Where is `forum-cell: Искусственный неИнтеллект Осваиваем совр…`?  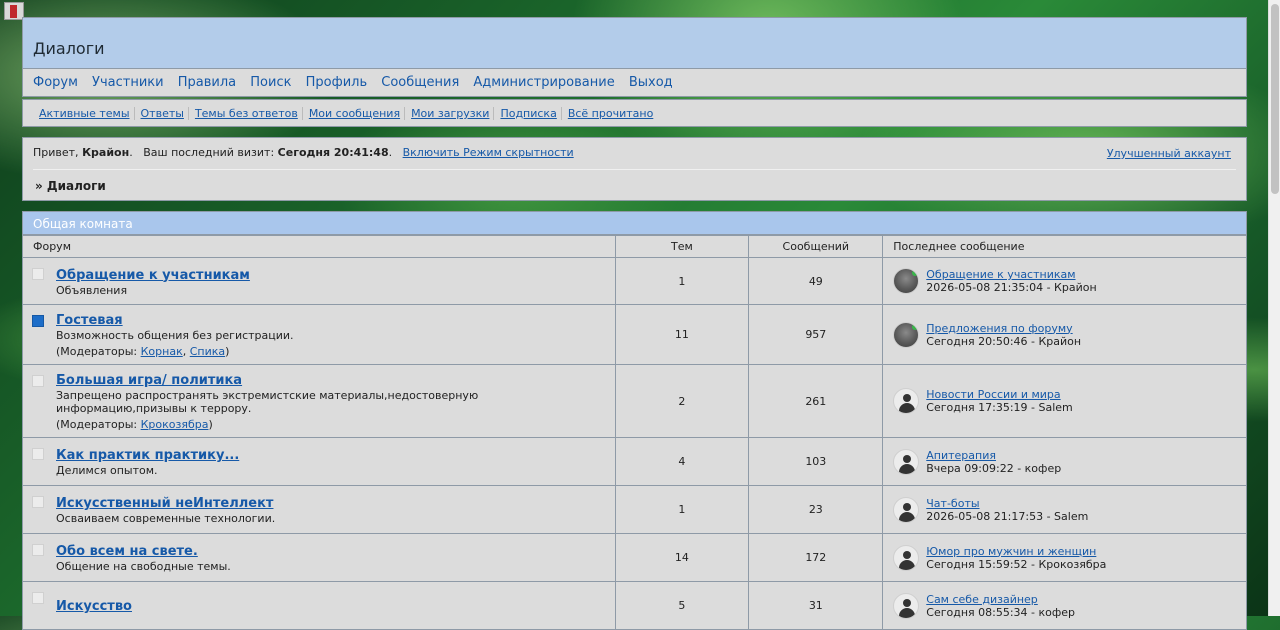 forum-cell: Искусственный неИнтеллект Осваиваем совр… is located at coordinates (319, 509).